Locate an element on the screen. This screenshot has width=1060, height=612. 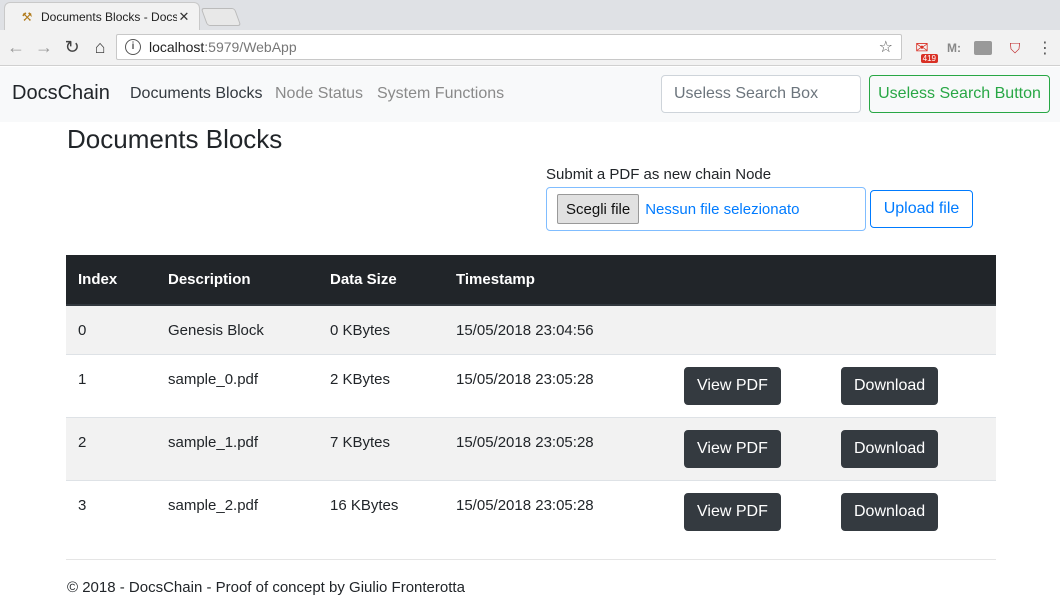
gmail-extension-icon: ✉ 419 is located at coordinates (924, 50).